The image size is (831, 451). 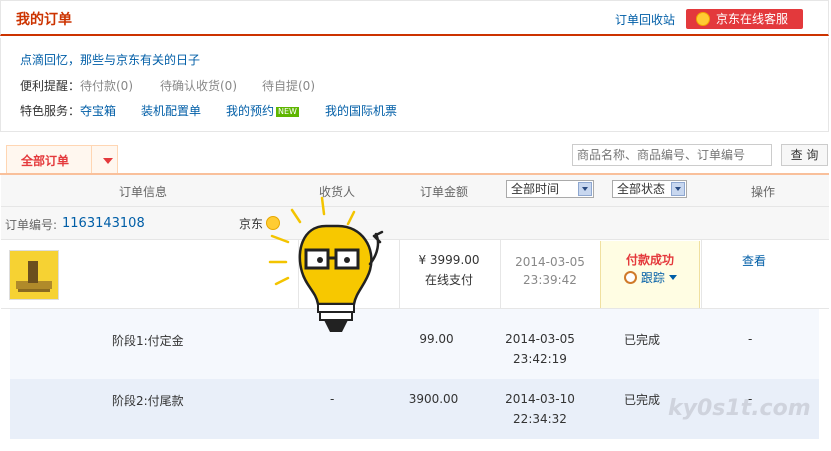 I want to click on recycle-bin-link: 订单回收站, so click(x=645, y=19).